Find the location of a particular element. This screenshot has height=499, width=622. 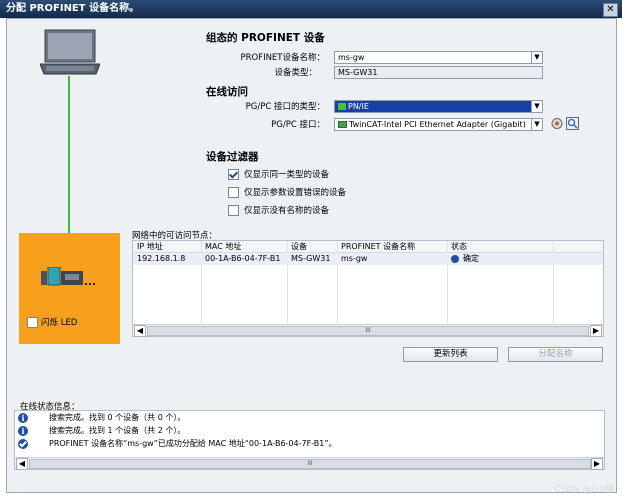

assign-name-button: 分配名称 is located at coordinates (555, 354).